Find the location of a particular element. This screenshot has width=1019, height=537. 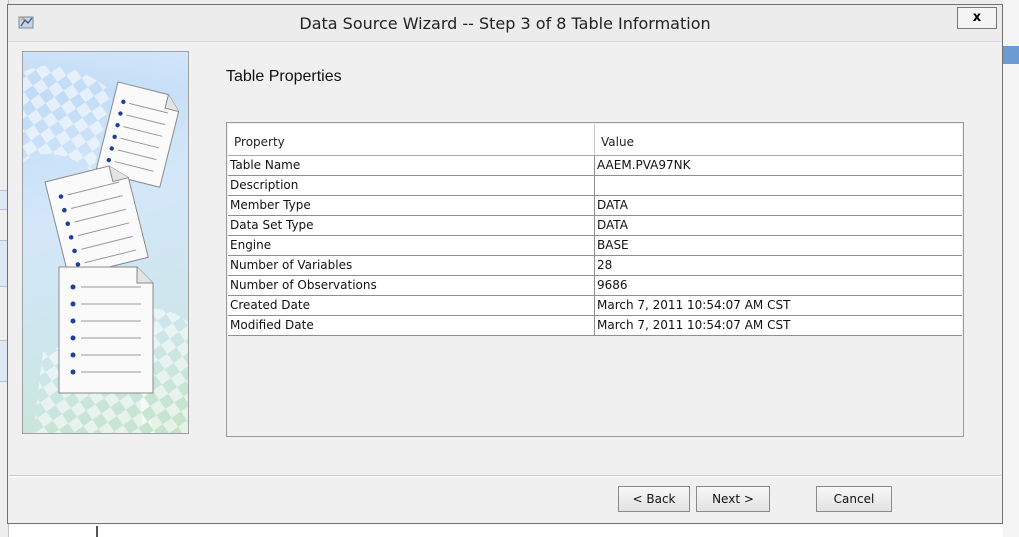

property-cell: Number of Variables is located at coordinates (411, 265).